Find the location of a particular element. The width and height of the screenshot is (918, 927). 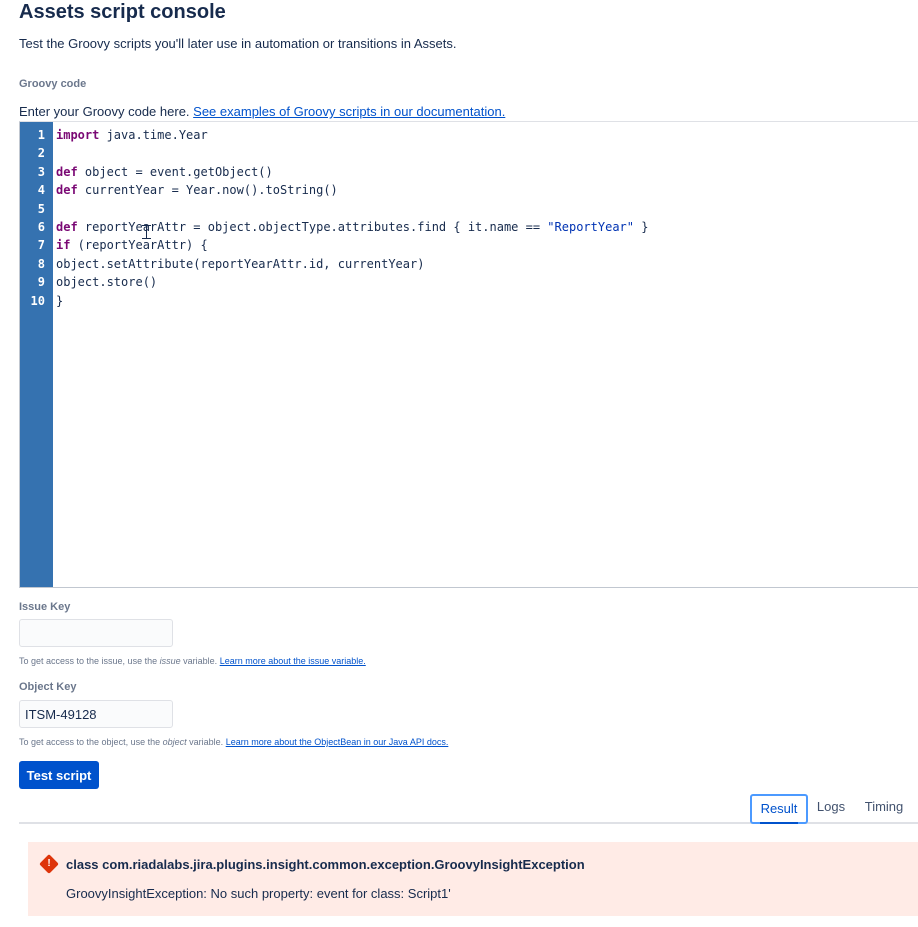

line-number: 6 is located at coordinates (41, 227).